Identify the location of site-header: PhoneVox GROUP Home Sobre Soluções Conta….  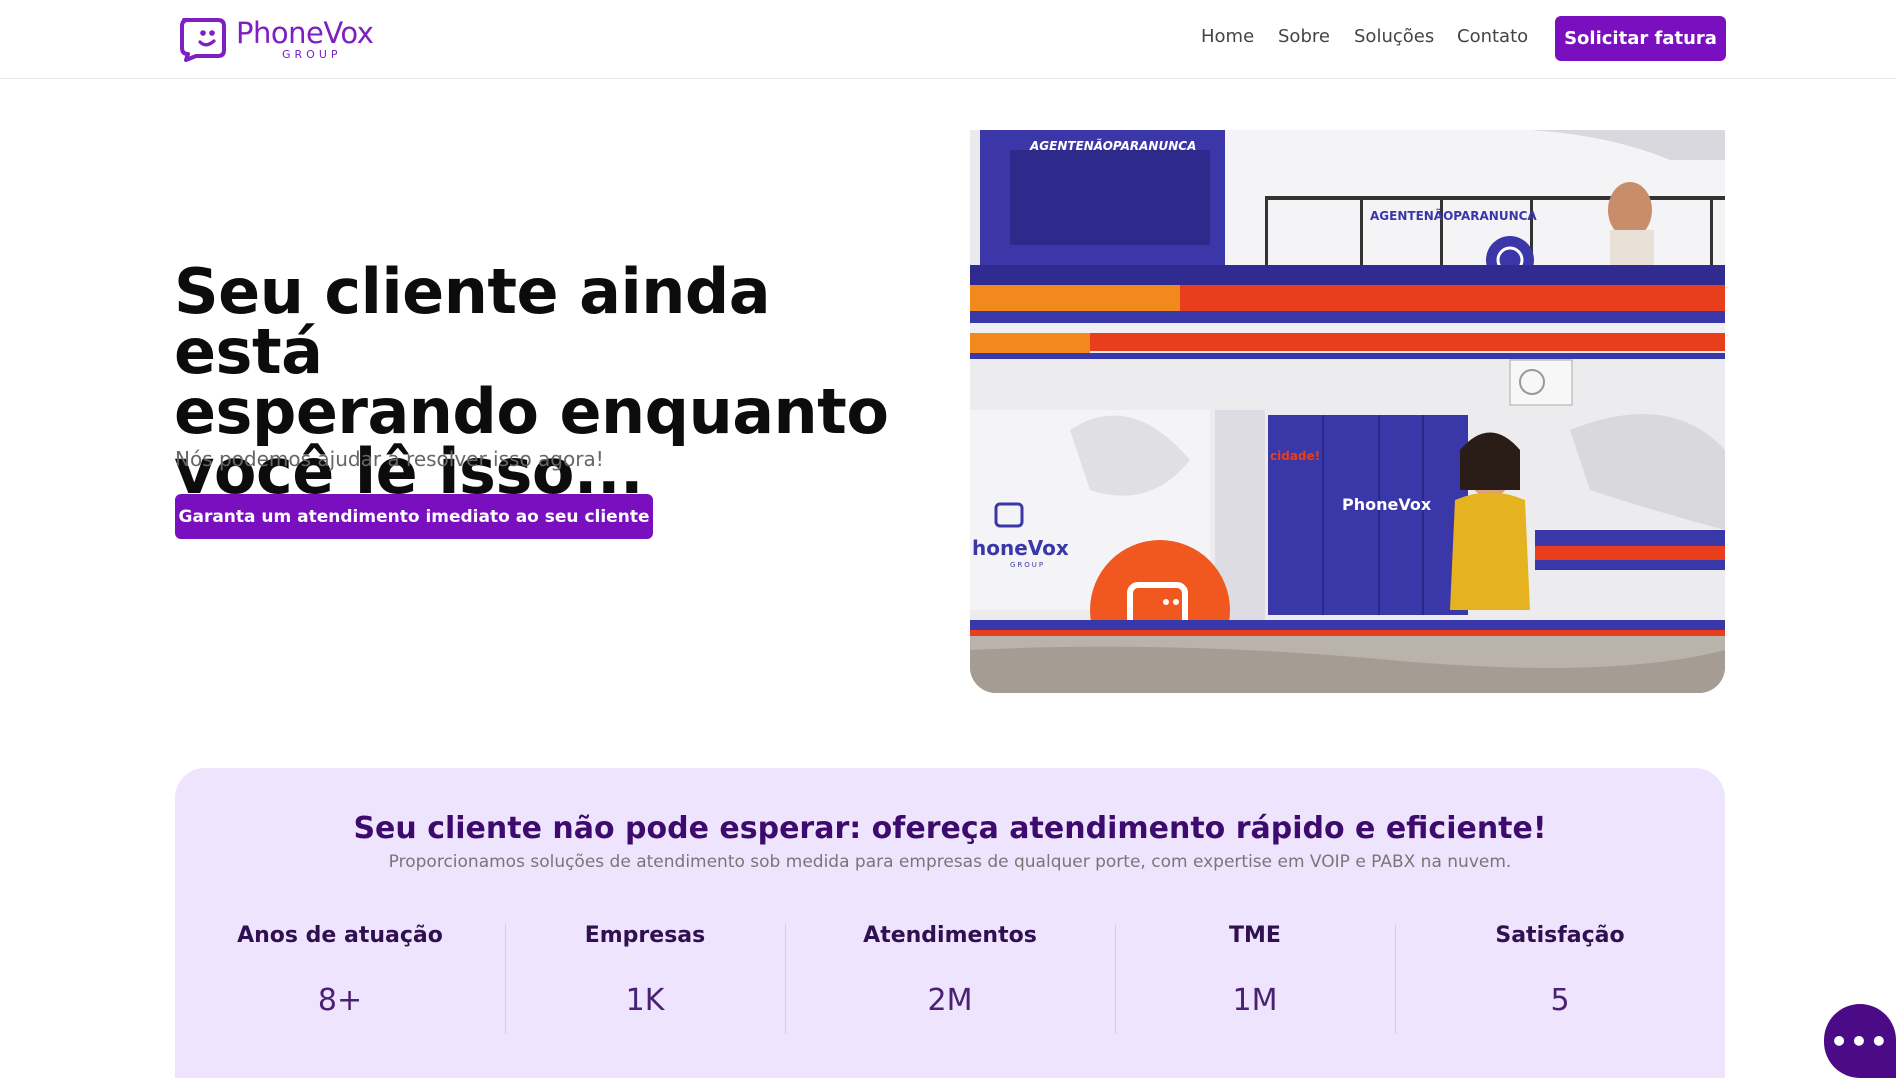
(948, 39).